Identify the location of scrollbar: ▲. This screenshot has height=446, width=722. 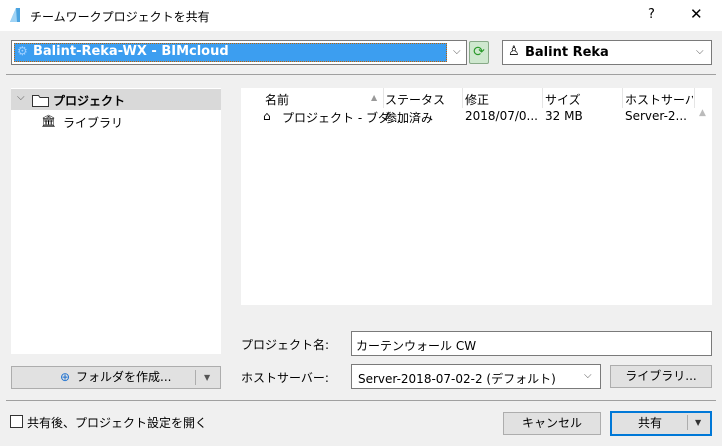
(703, 206).